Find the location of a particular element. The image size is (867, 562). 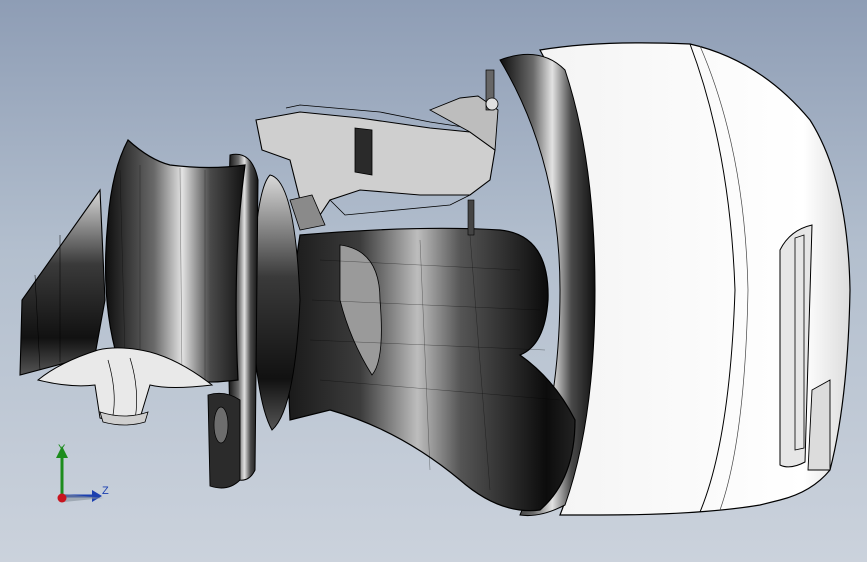

z-axis-label: Z is located at coordinates (105, 491).